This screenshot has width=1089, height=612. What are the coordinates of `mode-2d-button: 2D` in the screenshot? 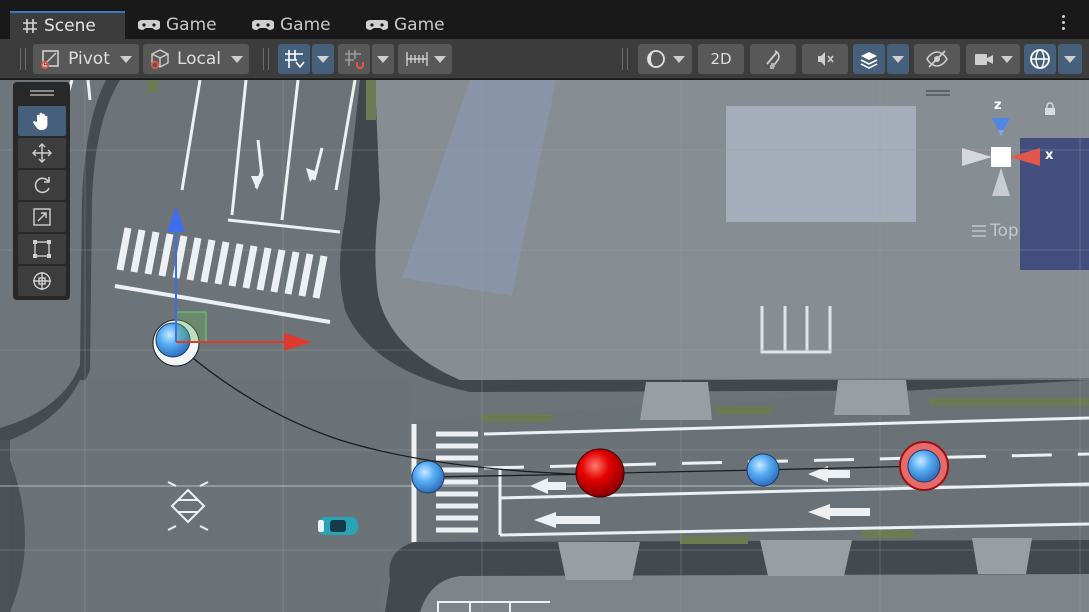 It's located at (721, 59).